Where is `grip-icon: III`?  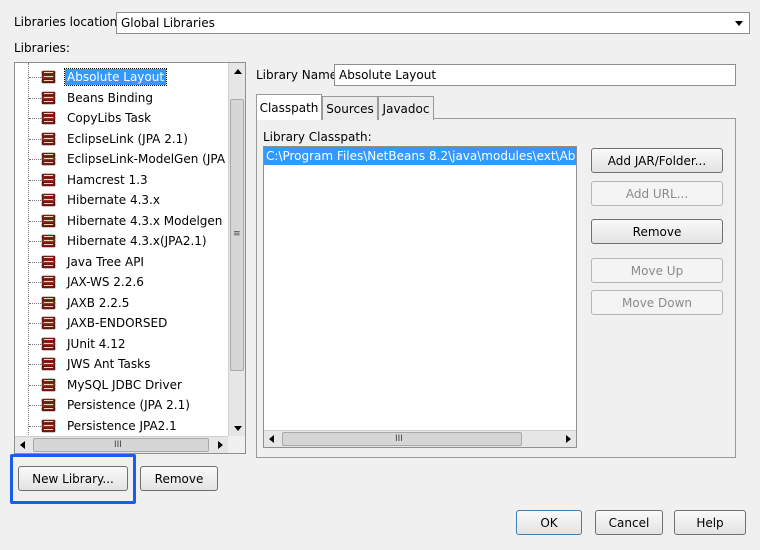 grip-icon: III is located at coordinates (118, 445).